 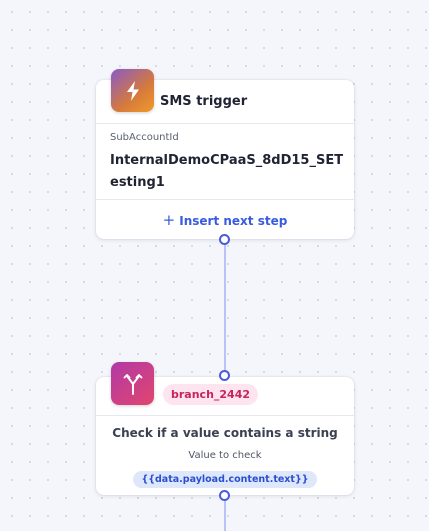 What do you see at coordinates (169, 220) in the screenshot?
I see `plus-icon: +` at bounding box center [169, 220].